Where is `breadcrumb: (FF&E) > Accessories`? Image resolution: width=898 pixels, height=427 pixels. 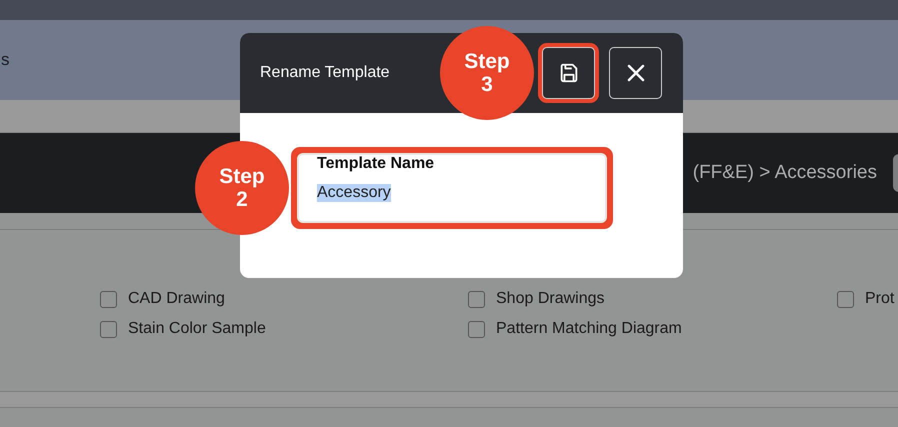 breadcrumb: (FF&E) > Accessories is located at coordinates (784, 173).